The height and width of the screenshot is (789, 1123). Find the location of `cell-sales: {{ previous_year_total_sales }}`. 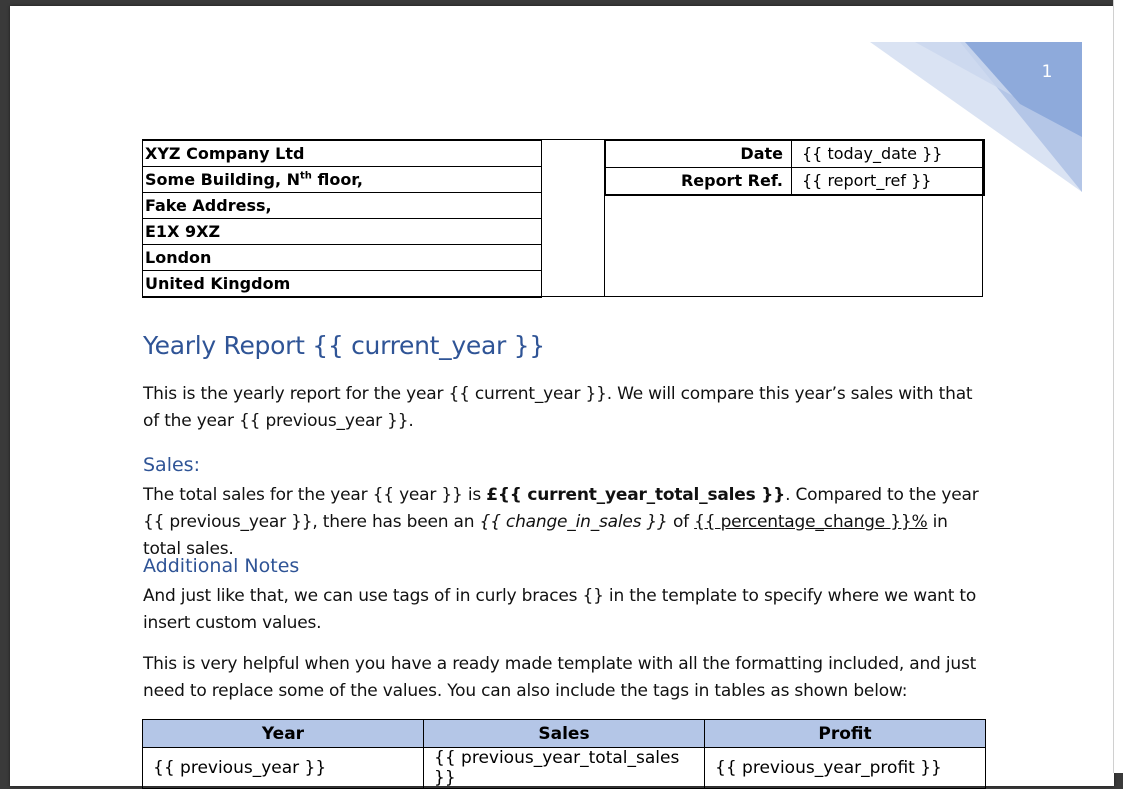

cell-sales: {{ previous_year_total_sales }} is located at coordinates (564, 768).